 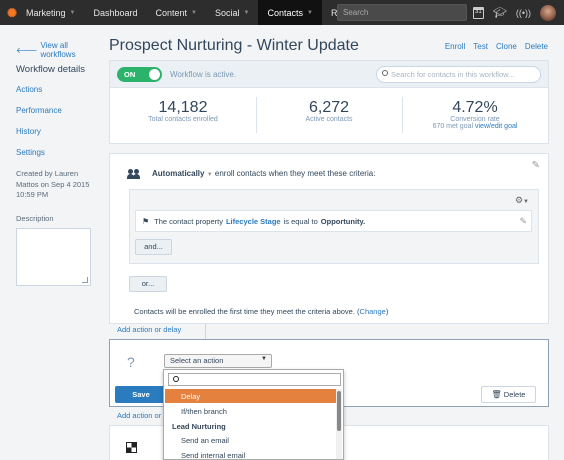 What do you see at coordinates (58, 89) in the screenshot?
I see `sidebar-item-actions: Actions` at bounding box center [58, 89].